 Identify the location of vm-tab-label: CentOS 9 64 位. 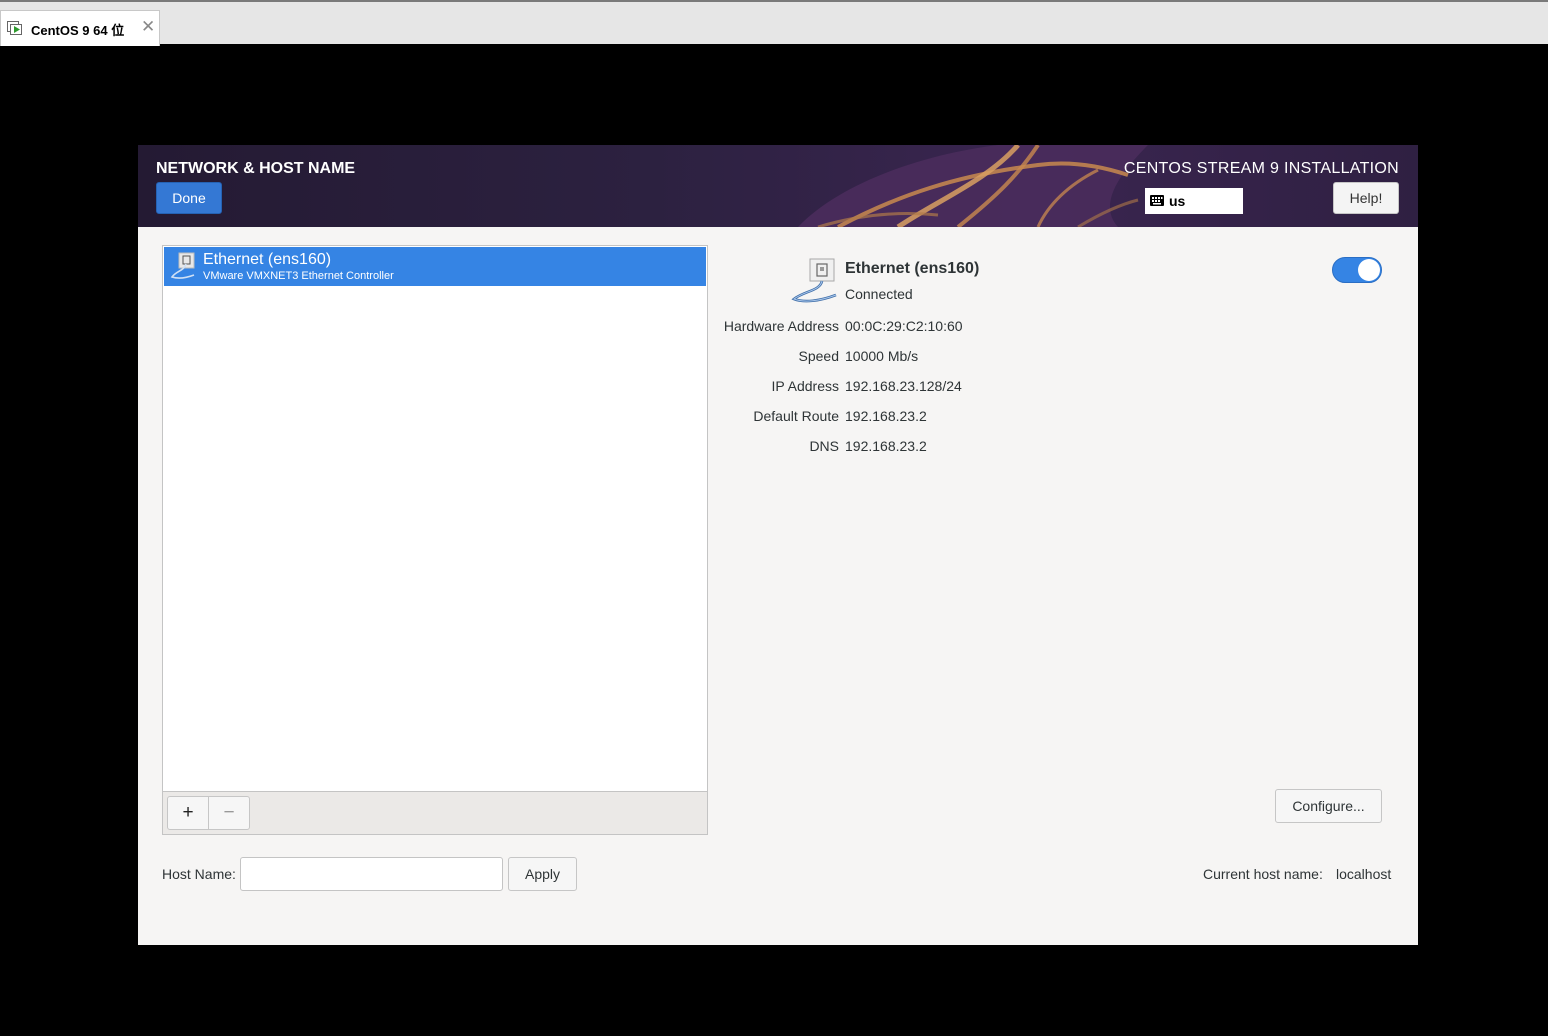
(78, 30).